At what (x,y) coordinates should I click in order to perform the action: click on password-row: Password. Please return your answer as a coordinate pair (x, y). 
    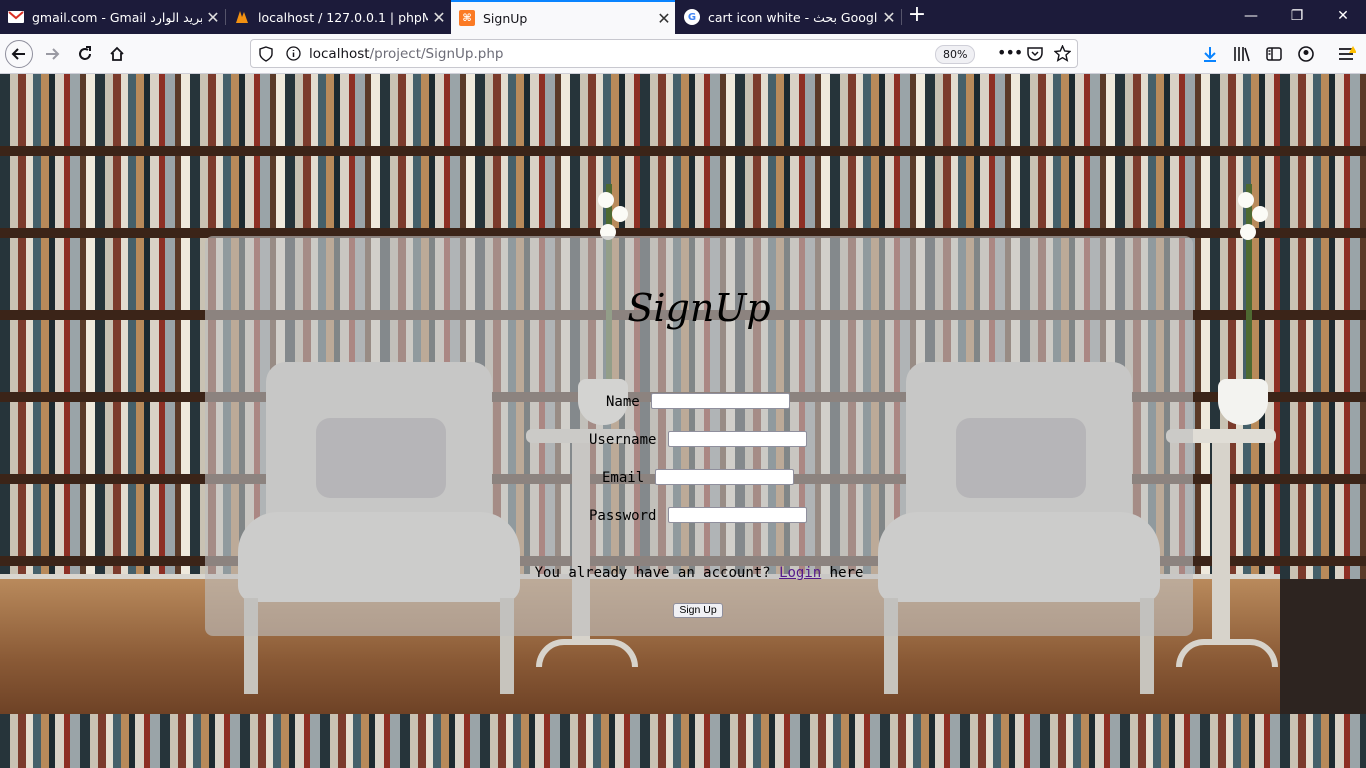
    Looking at the image, I should click on (698, 515).